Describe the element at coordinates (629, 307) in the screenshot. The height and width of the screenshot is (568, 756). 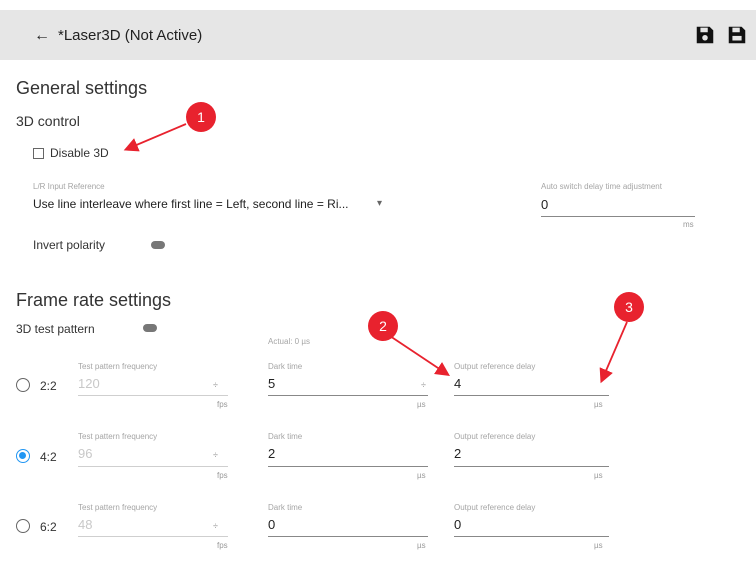
I see `annotation-badge-3: 3` at that location.